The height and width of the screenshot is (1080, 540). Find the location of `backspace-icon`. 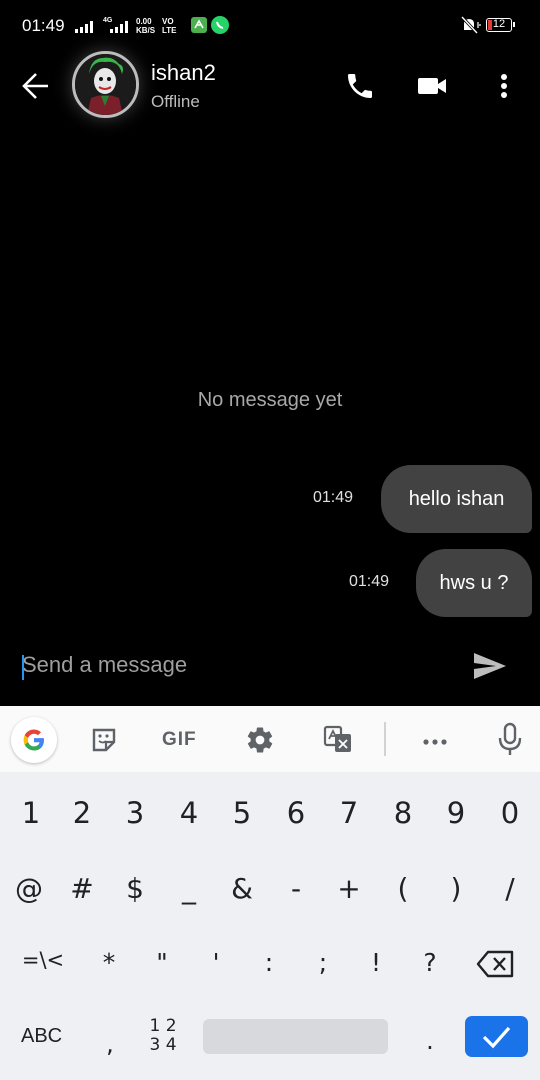

backspace-icon is located at coordinates (496, 964).